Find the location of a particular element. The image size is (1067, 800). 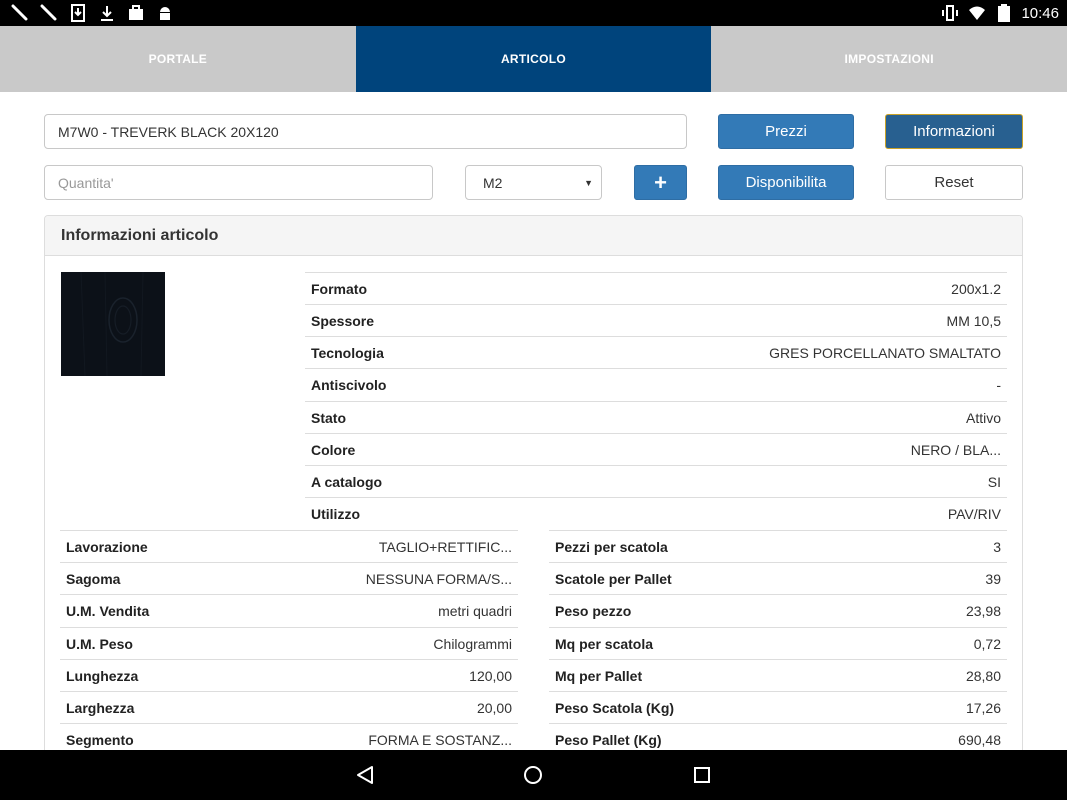

tab-portale: PORTALE is located at coordinates (178, 59).